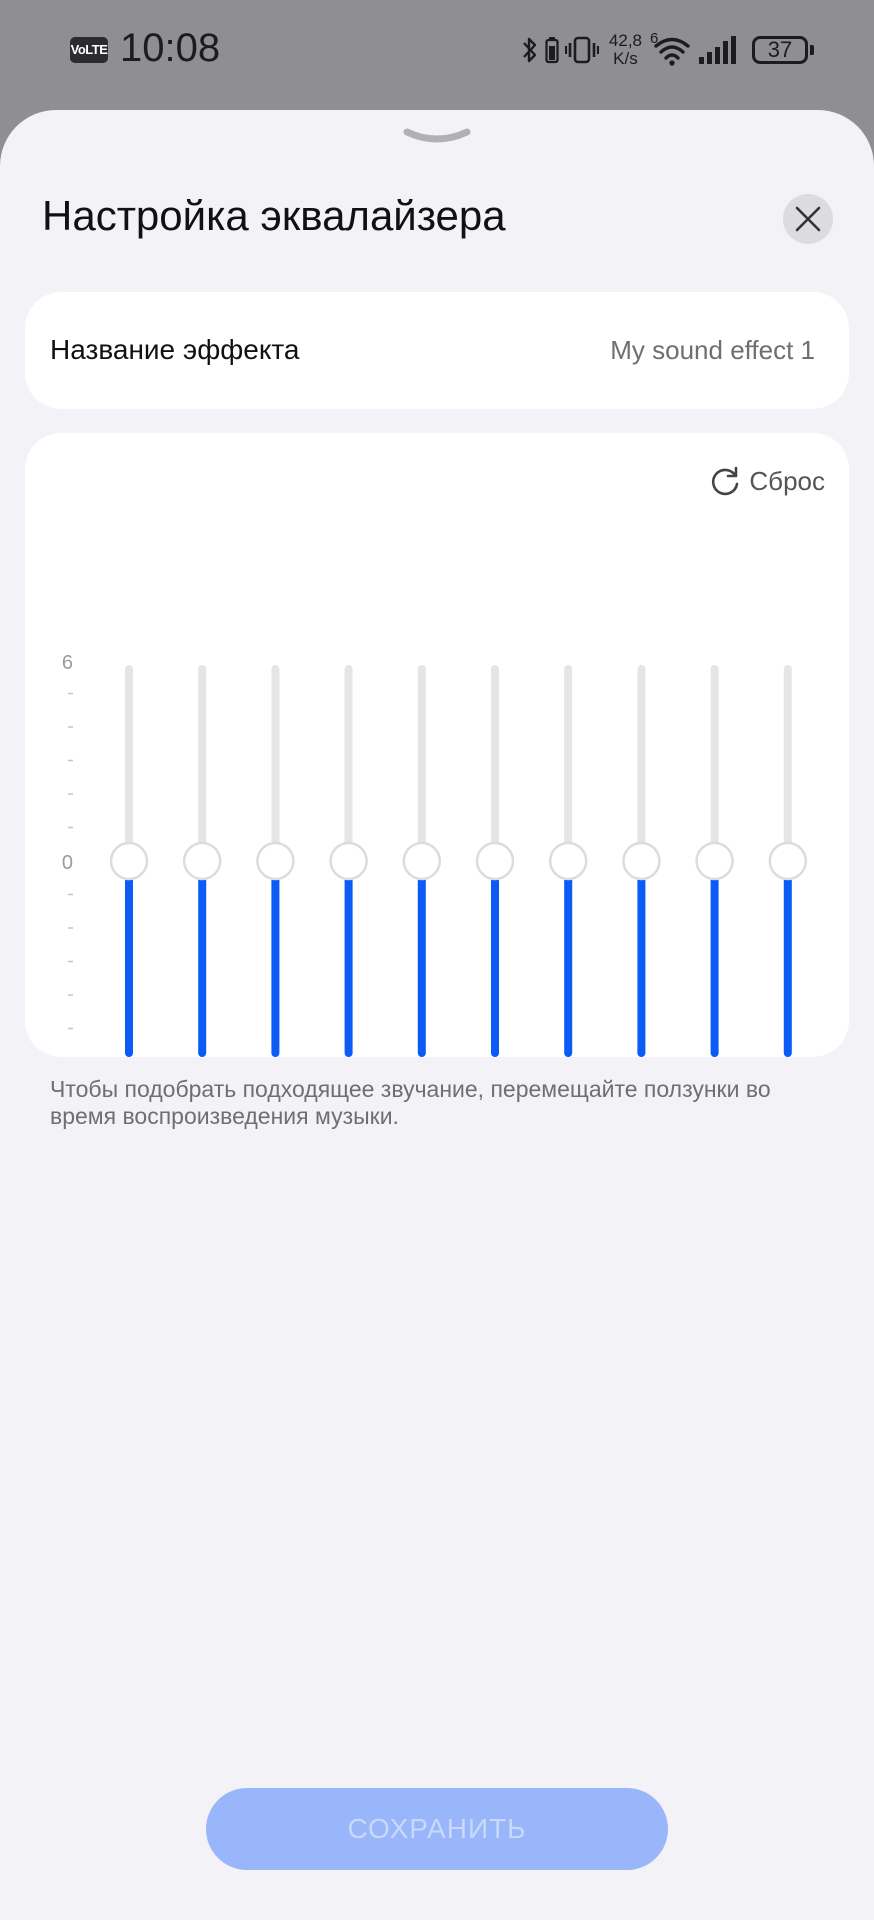  I want to click on wifi-icon, so click(672, 51).